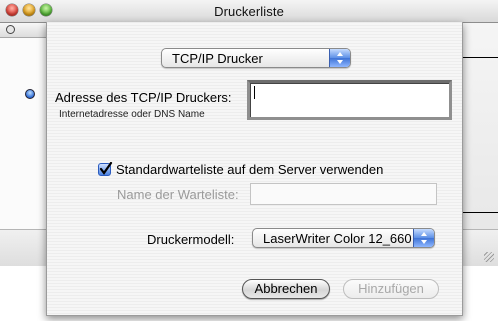  What do you see at coordinates (30, 94) in the screenshot?
I see `printer-status-icon` at bounding box center [30, 94].